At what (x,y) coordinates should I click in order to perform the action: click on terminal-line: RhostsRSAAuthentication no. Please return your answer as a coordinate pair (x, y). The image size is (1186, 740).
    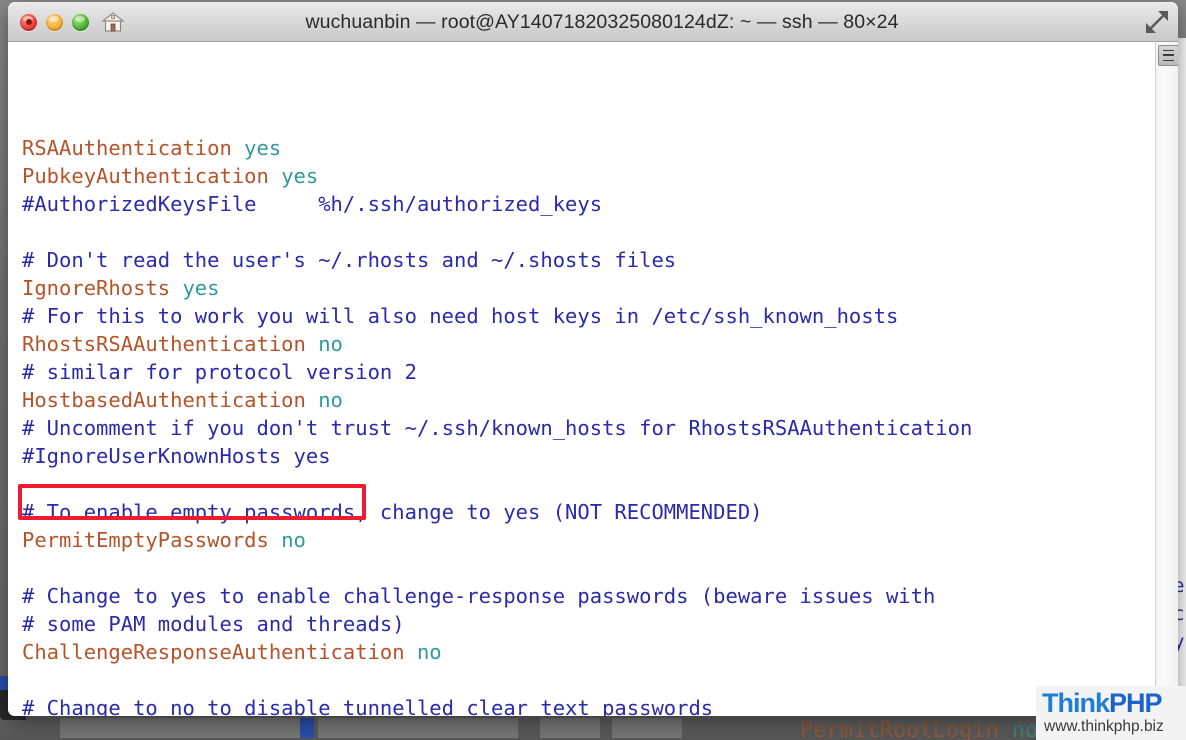
    Looking at the image, I should click on (588, 344).